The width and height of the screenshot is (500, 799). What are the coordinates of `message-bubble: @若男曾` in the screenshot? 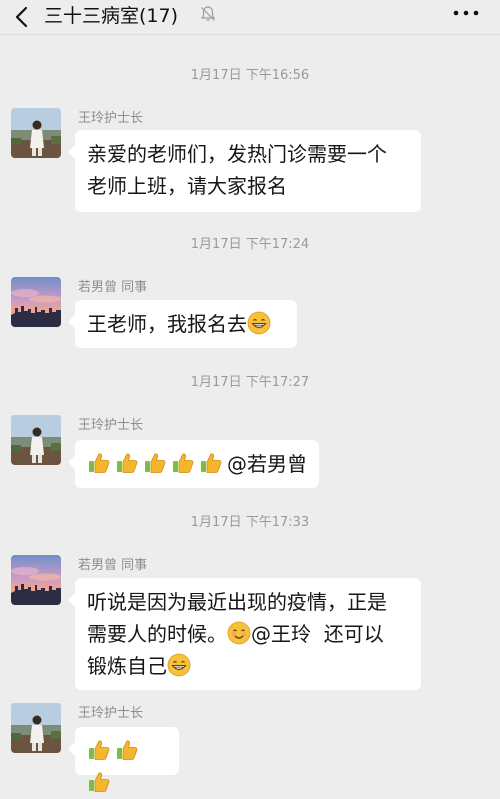 It's located at (193, 464).